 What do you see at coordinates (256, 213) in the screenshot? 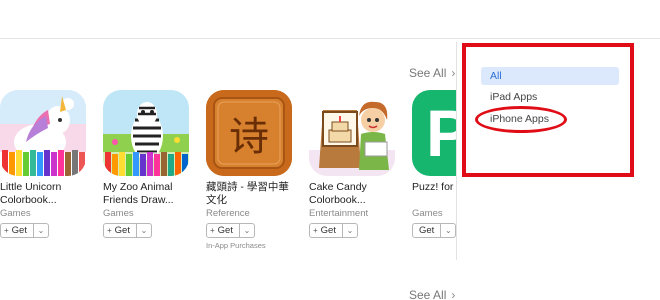
I see `app-category: Reference` at bounding box center [256, 213].